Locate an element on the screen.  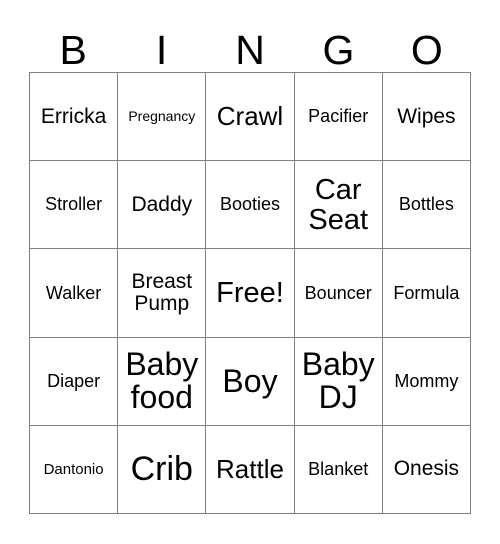
bingo-header-letter-g: G is located at coordinates (338, 50).